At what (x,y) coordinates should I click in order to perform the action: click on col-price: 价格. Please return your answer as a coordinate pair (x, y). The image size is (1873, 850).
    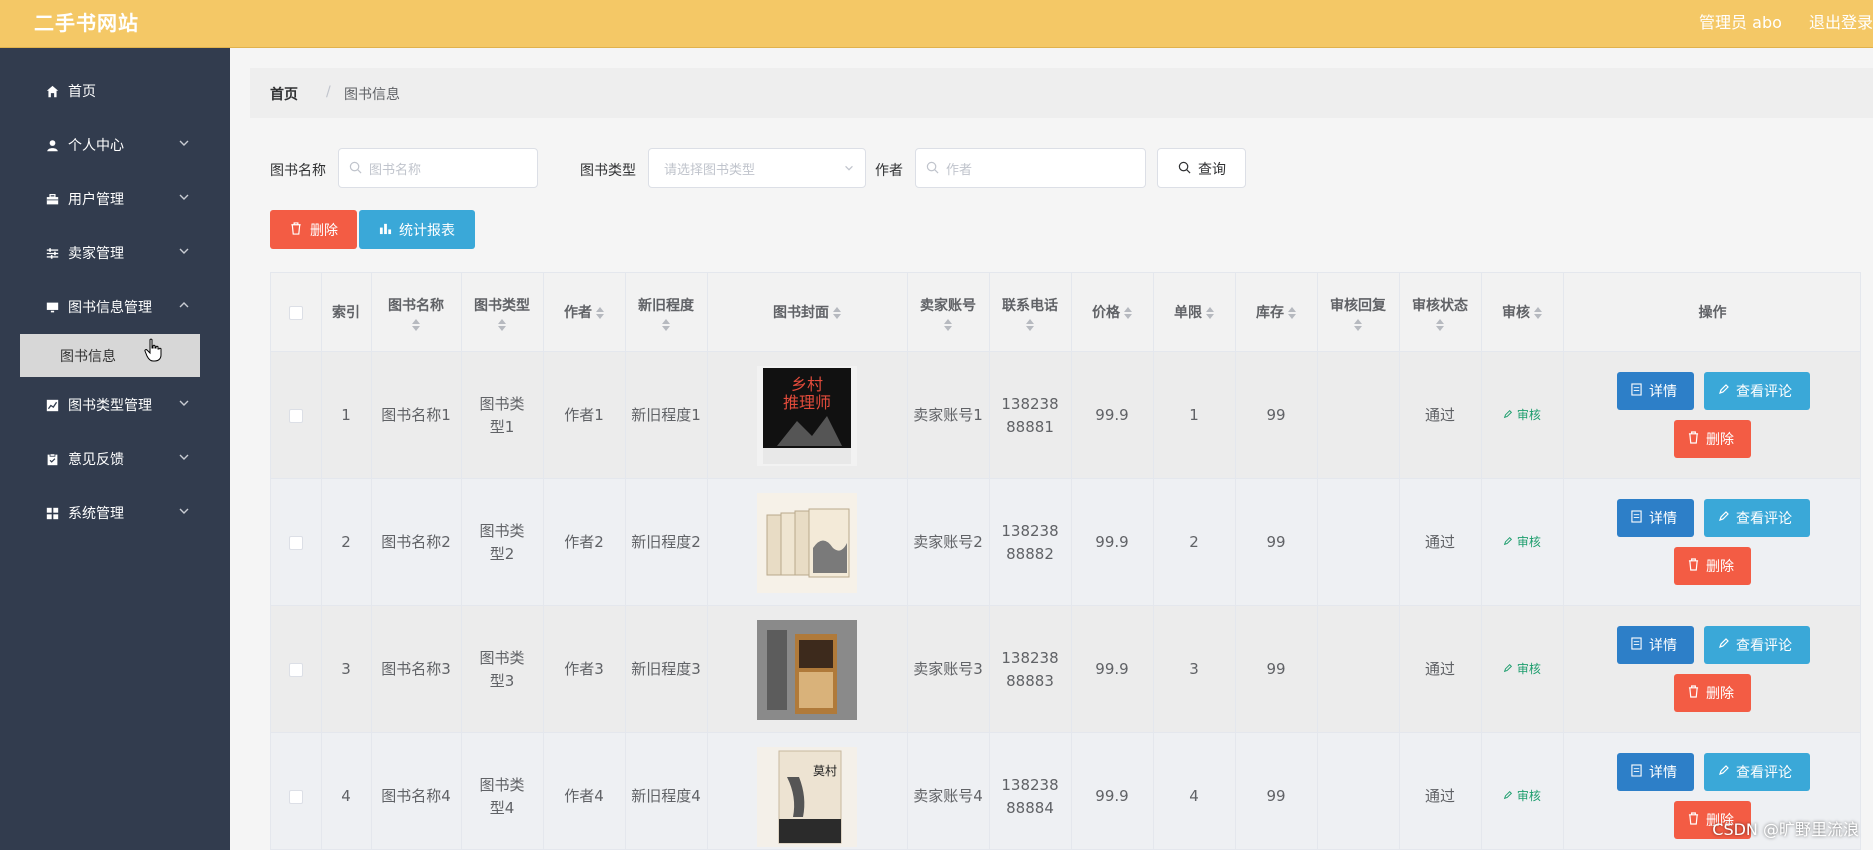
    Looking at the image, I should click on (1112, 312).